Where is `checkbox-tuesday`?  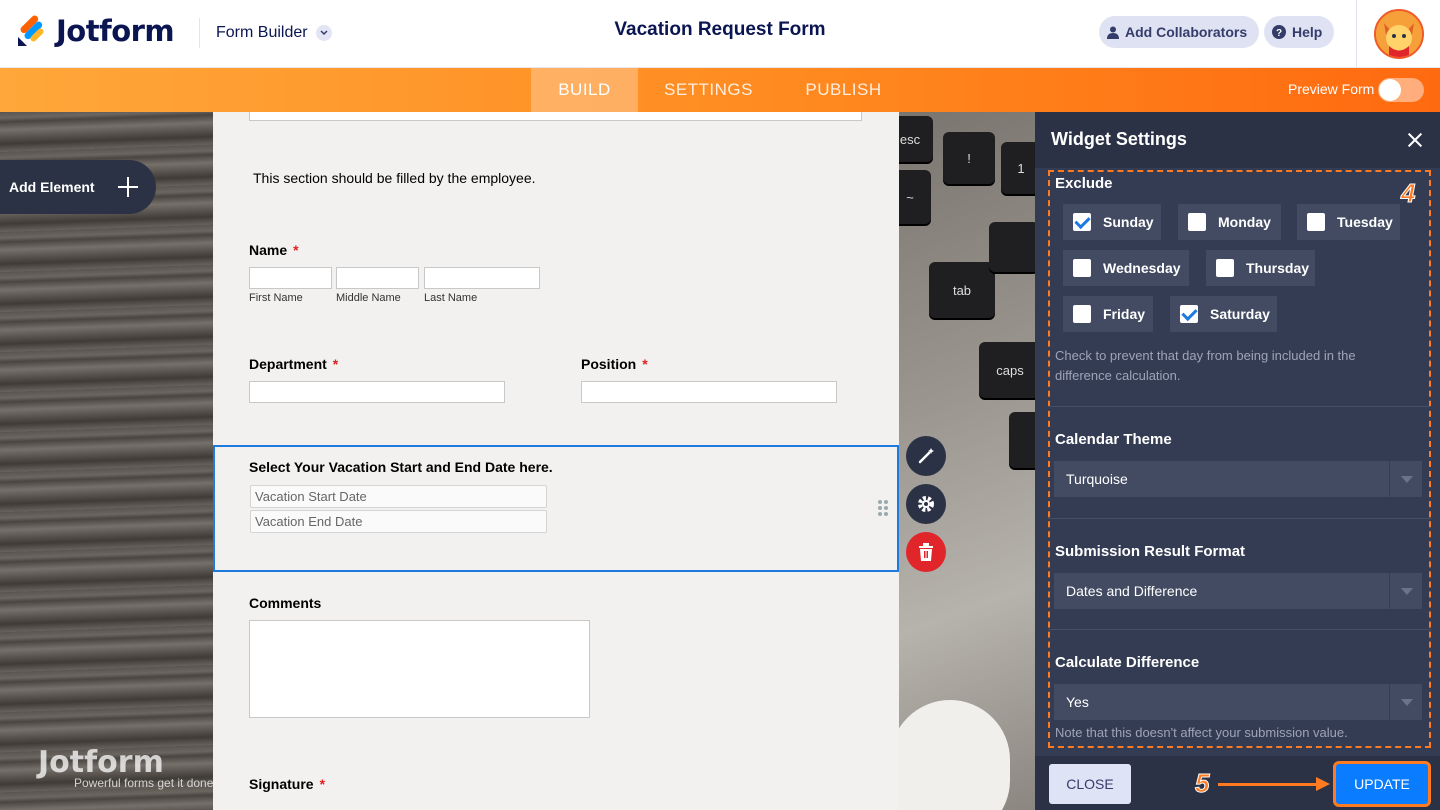
checkbox-tuesday is located at coordinates (1316, 222).